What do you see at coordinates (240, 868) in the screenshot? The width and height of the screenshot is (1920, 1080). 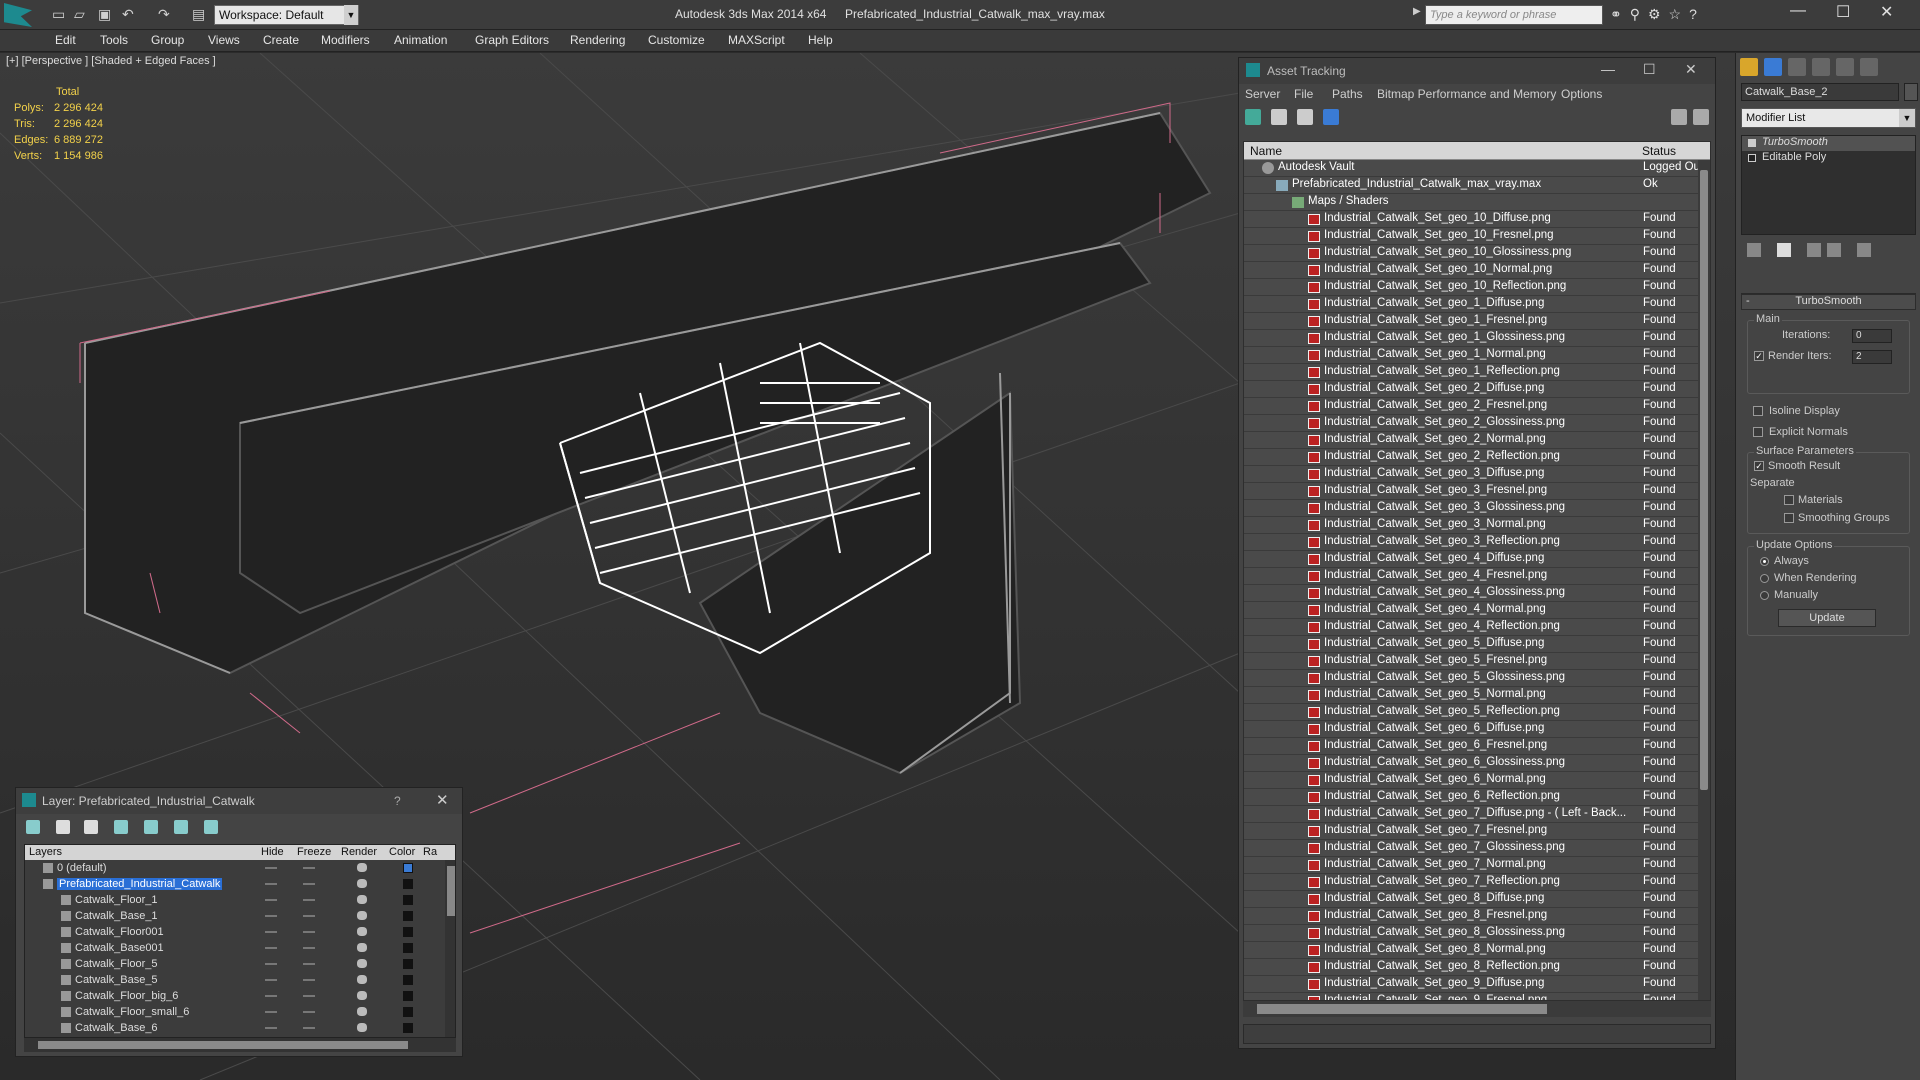 I see `layer-row: 0 (default)` at bounding box center [240, 868].